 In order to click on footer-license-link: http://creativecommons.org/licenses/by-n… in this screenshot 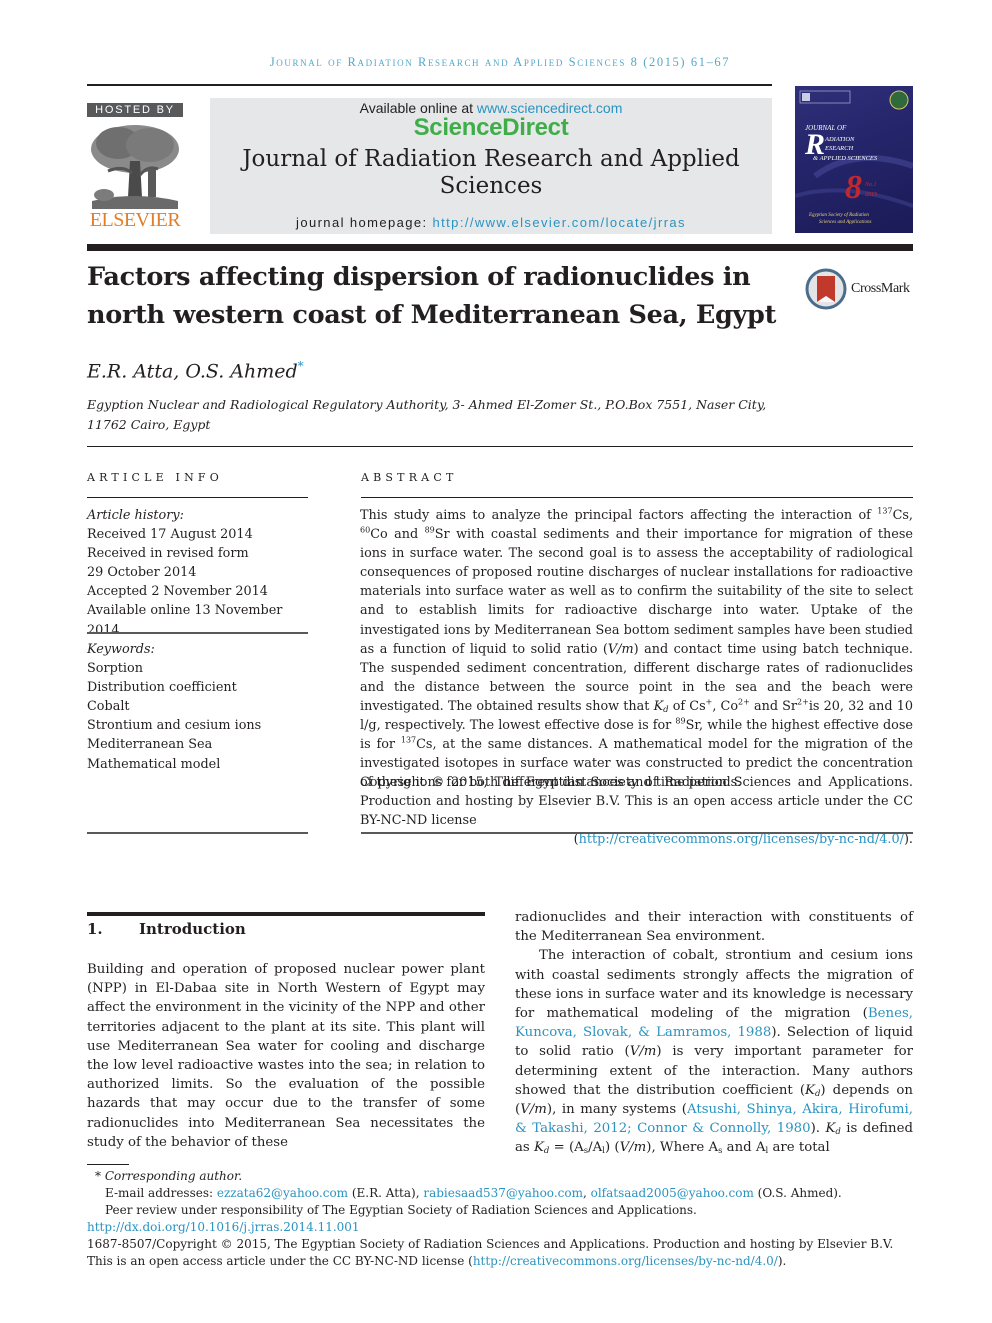, I will do `click(625, 1261)`.